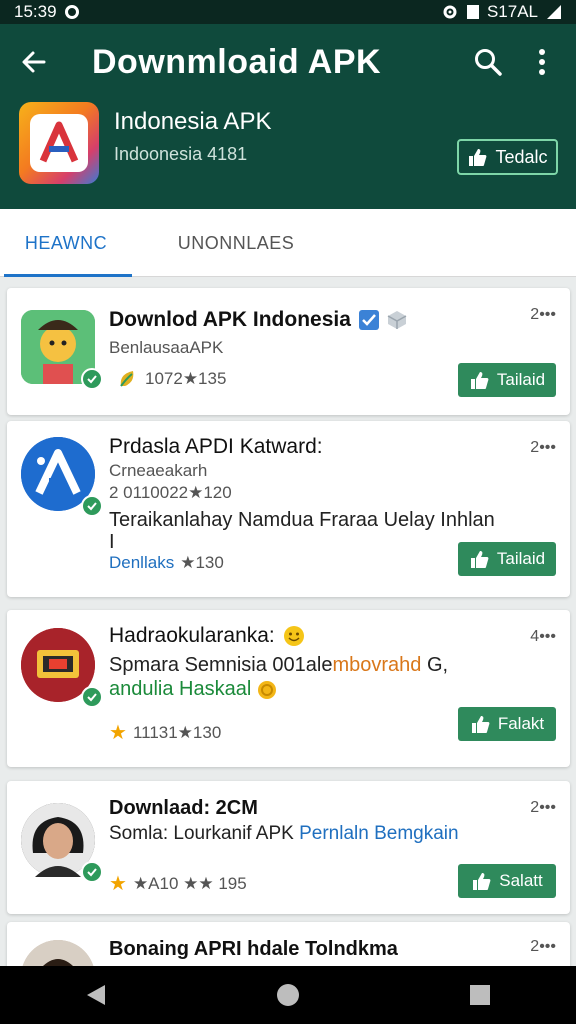  I want to click on coin-icon, so click(267, 689).